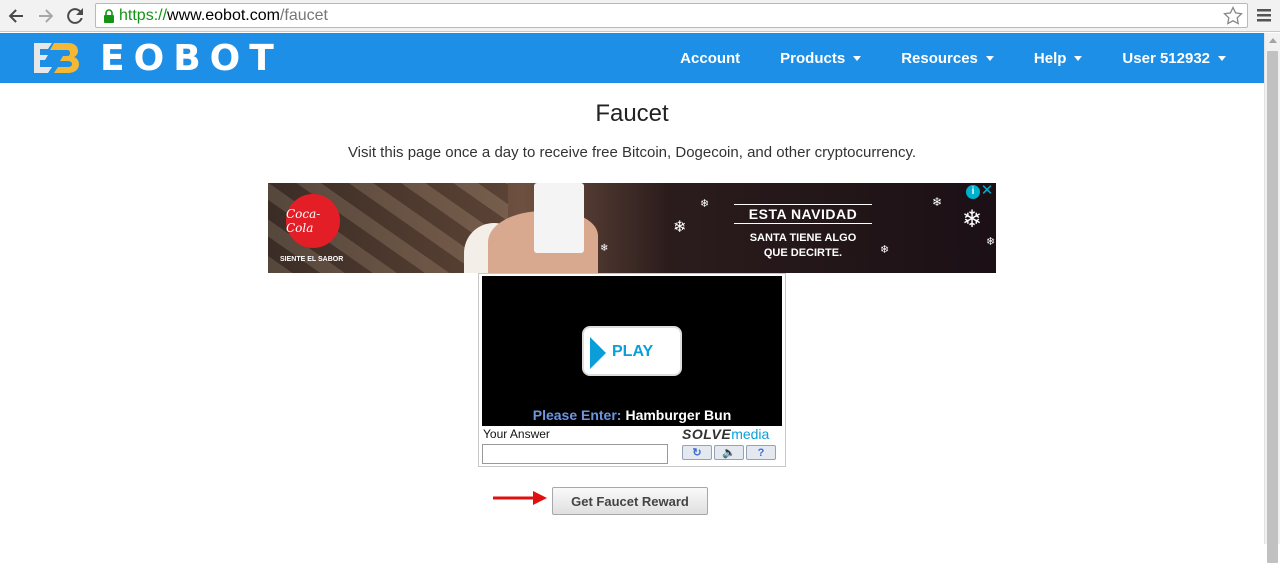 The image size is (1280, 563). I want to click on nav-account: Account, so click(710, 58).